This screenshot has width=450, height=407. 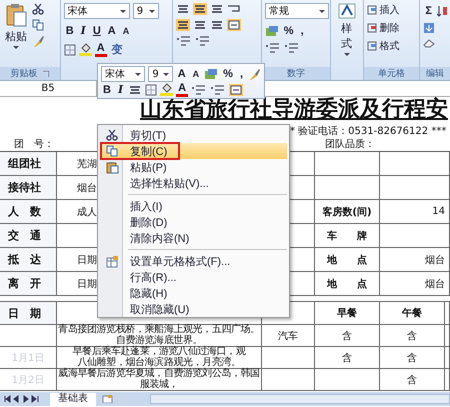 I want to click on itinerary-line: 八仙雕塑，烟台海滨路观光，月亮湾。, so click(x=159, y=363).